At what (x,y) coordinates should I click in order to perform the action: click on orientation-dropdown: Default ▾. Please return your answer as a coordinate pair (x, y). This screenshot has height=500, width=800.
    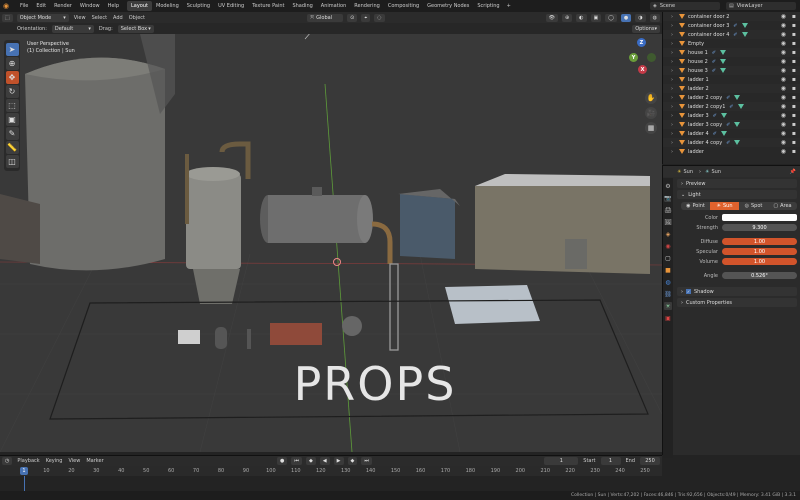
    Looking at the image, I should click on (72, 28).